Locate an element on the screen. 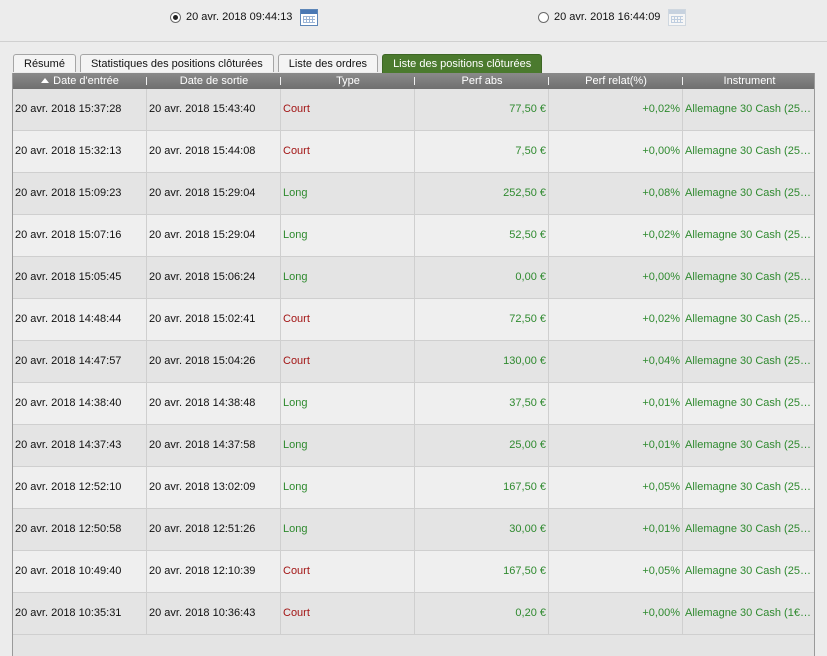  exit-date-cell: 20 avr. 2018 15:43:40 is located at coordinates (214, 109).